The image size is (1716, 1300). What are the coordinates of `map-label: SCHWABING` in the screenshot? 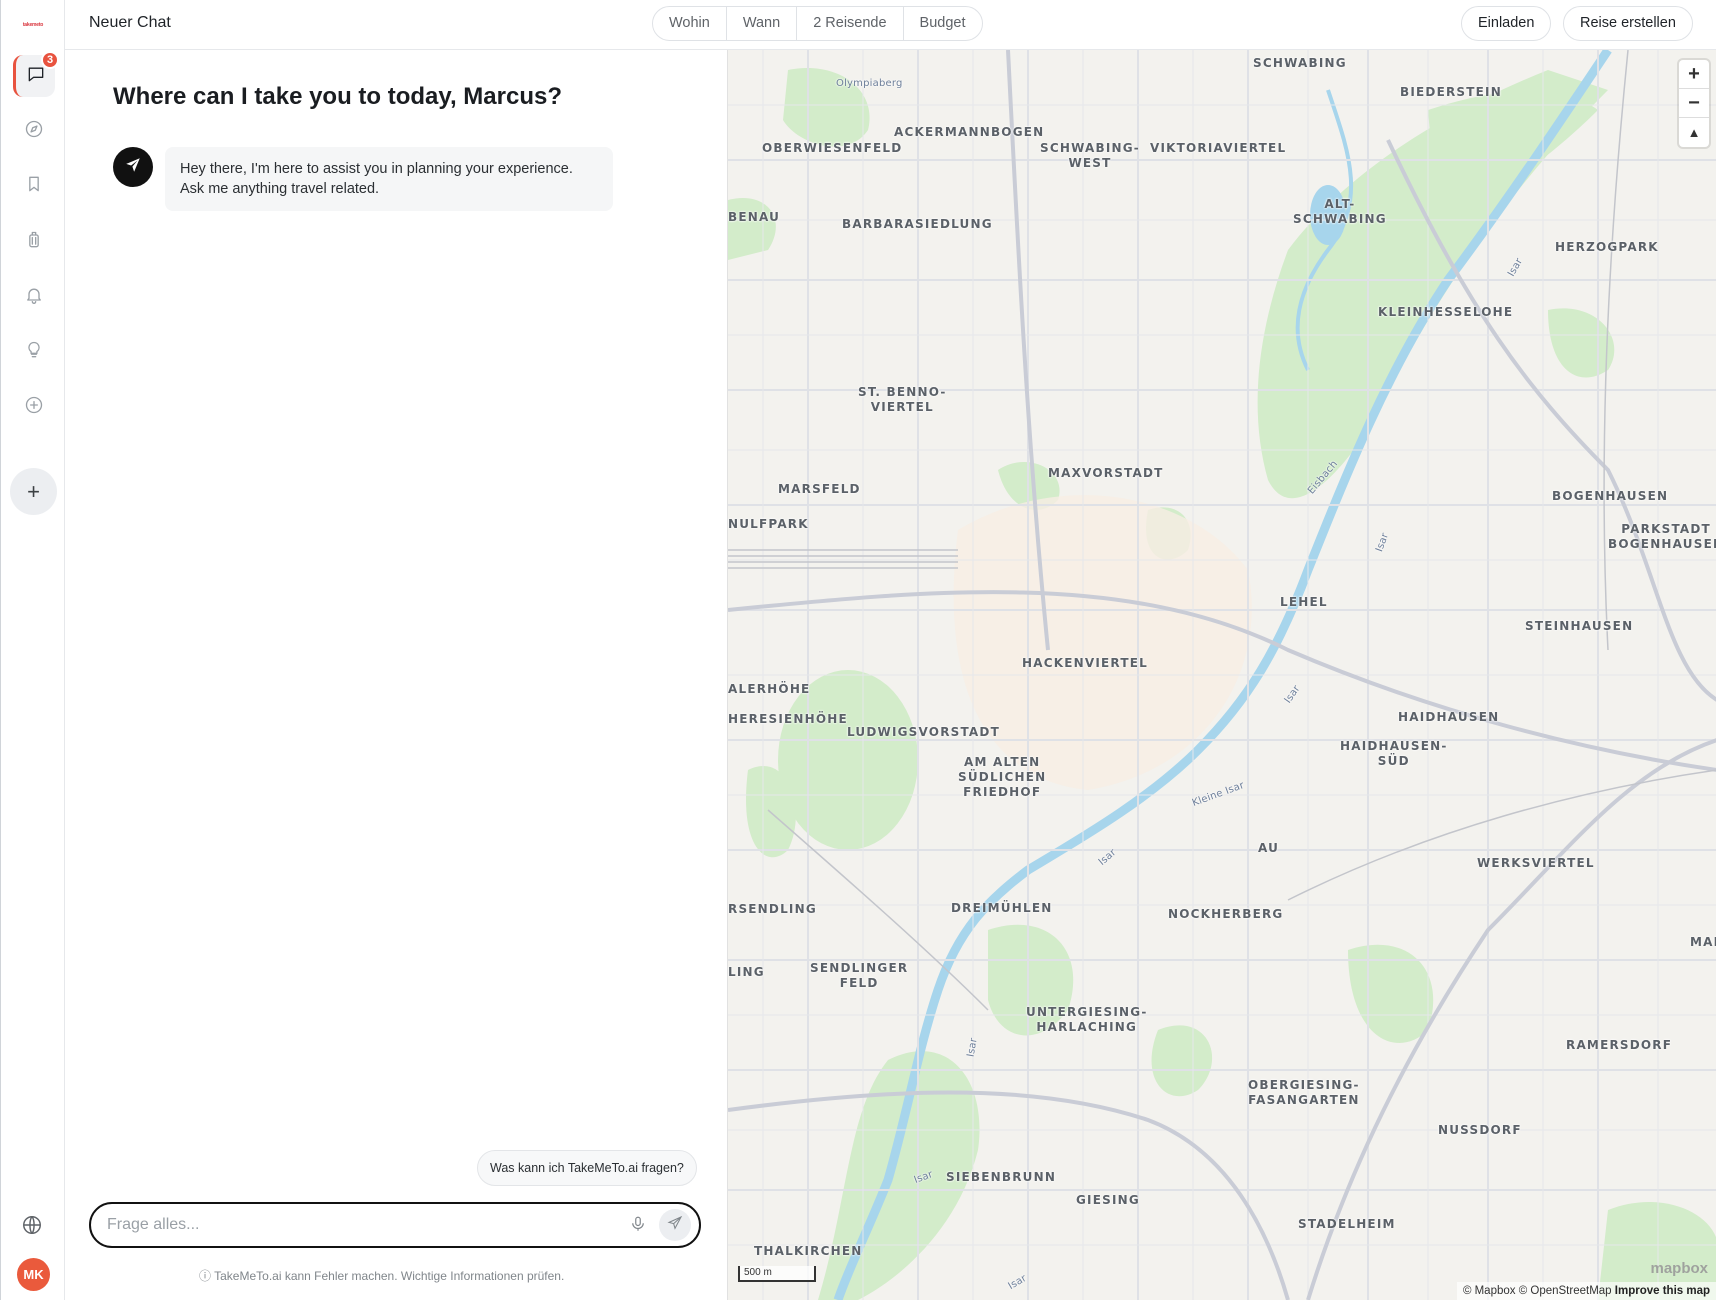 It's located at (1300, 63).